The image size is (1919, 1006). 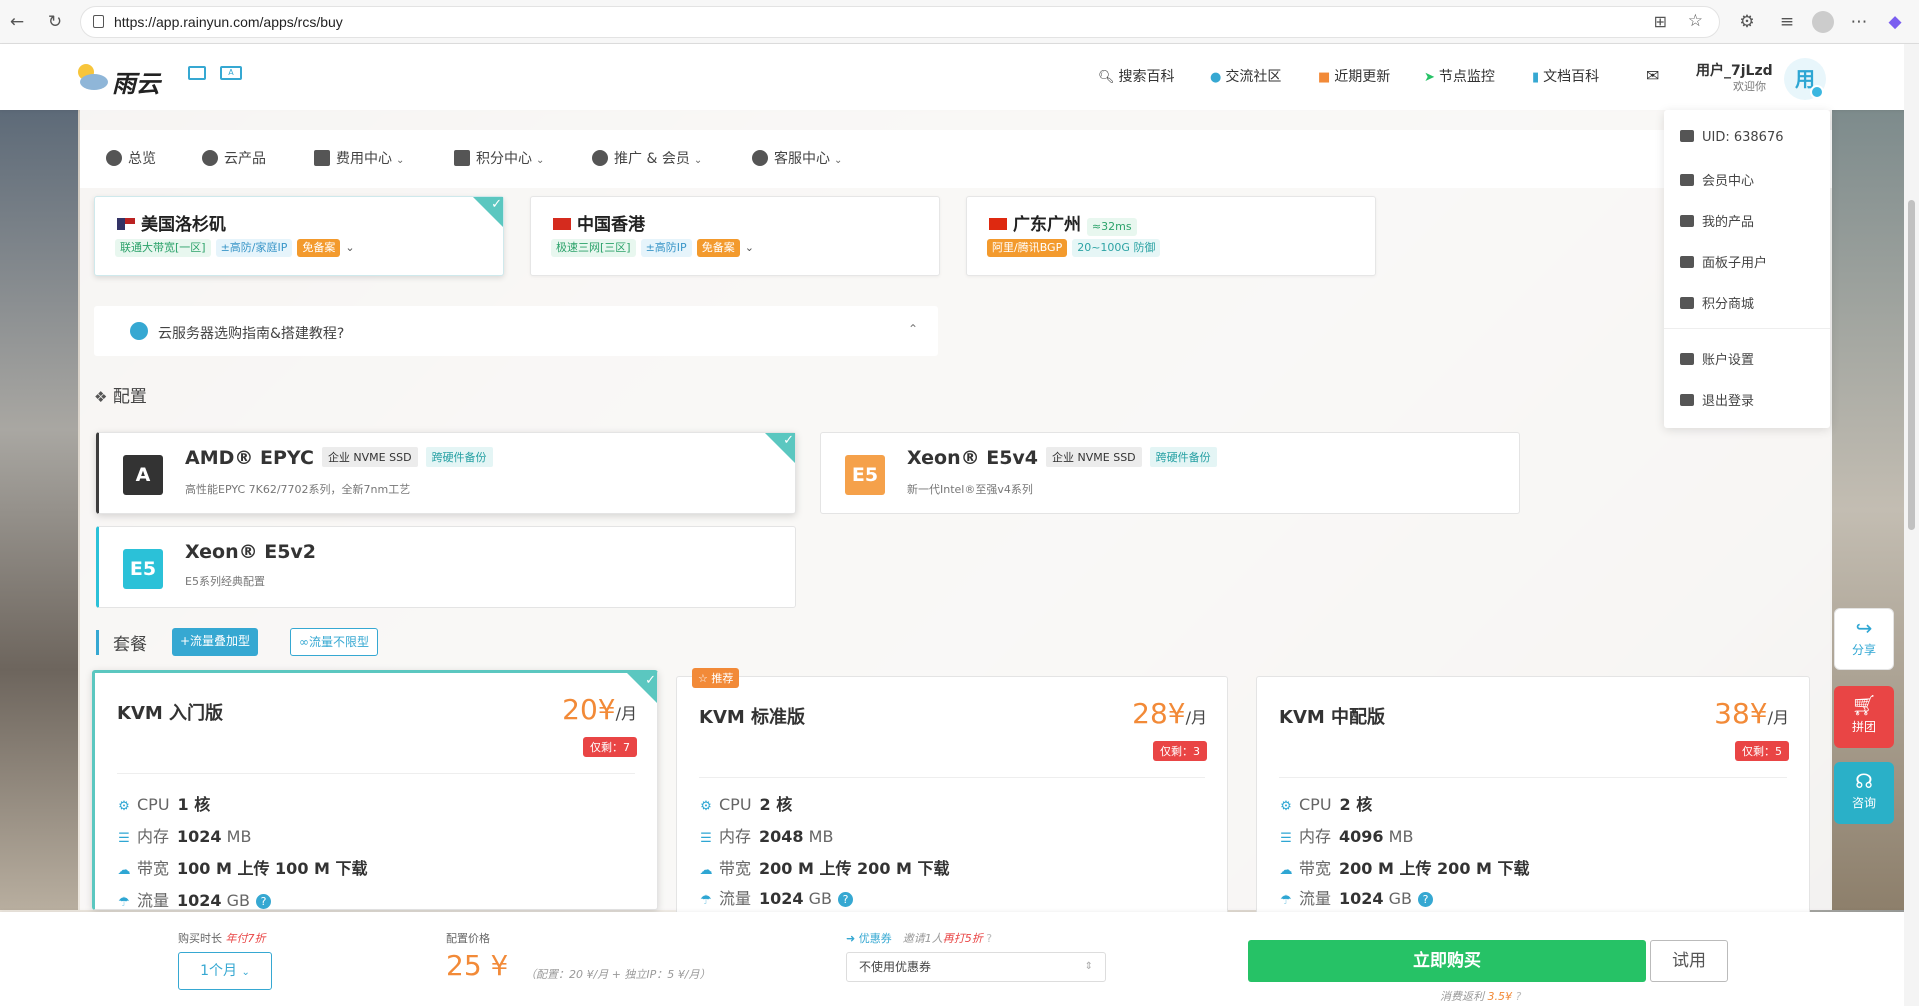 I want to click on spec-bandwidth: ☁ 带宽 200 M 上传 200 M 下载, so click(x=1404, y=868).